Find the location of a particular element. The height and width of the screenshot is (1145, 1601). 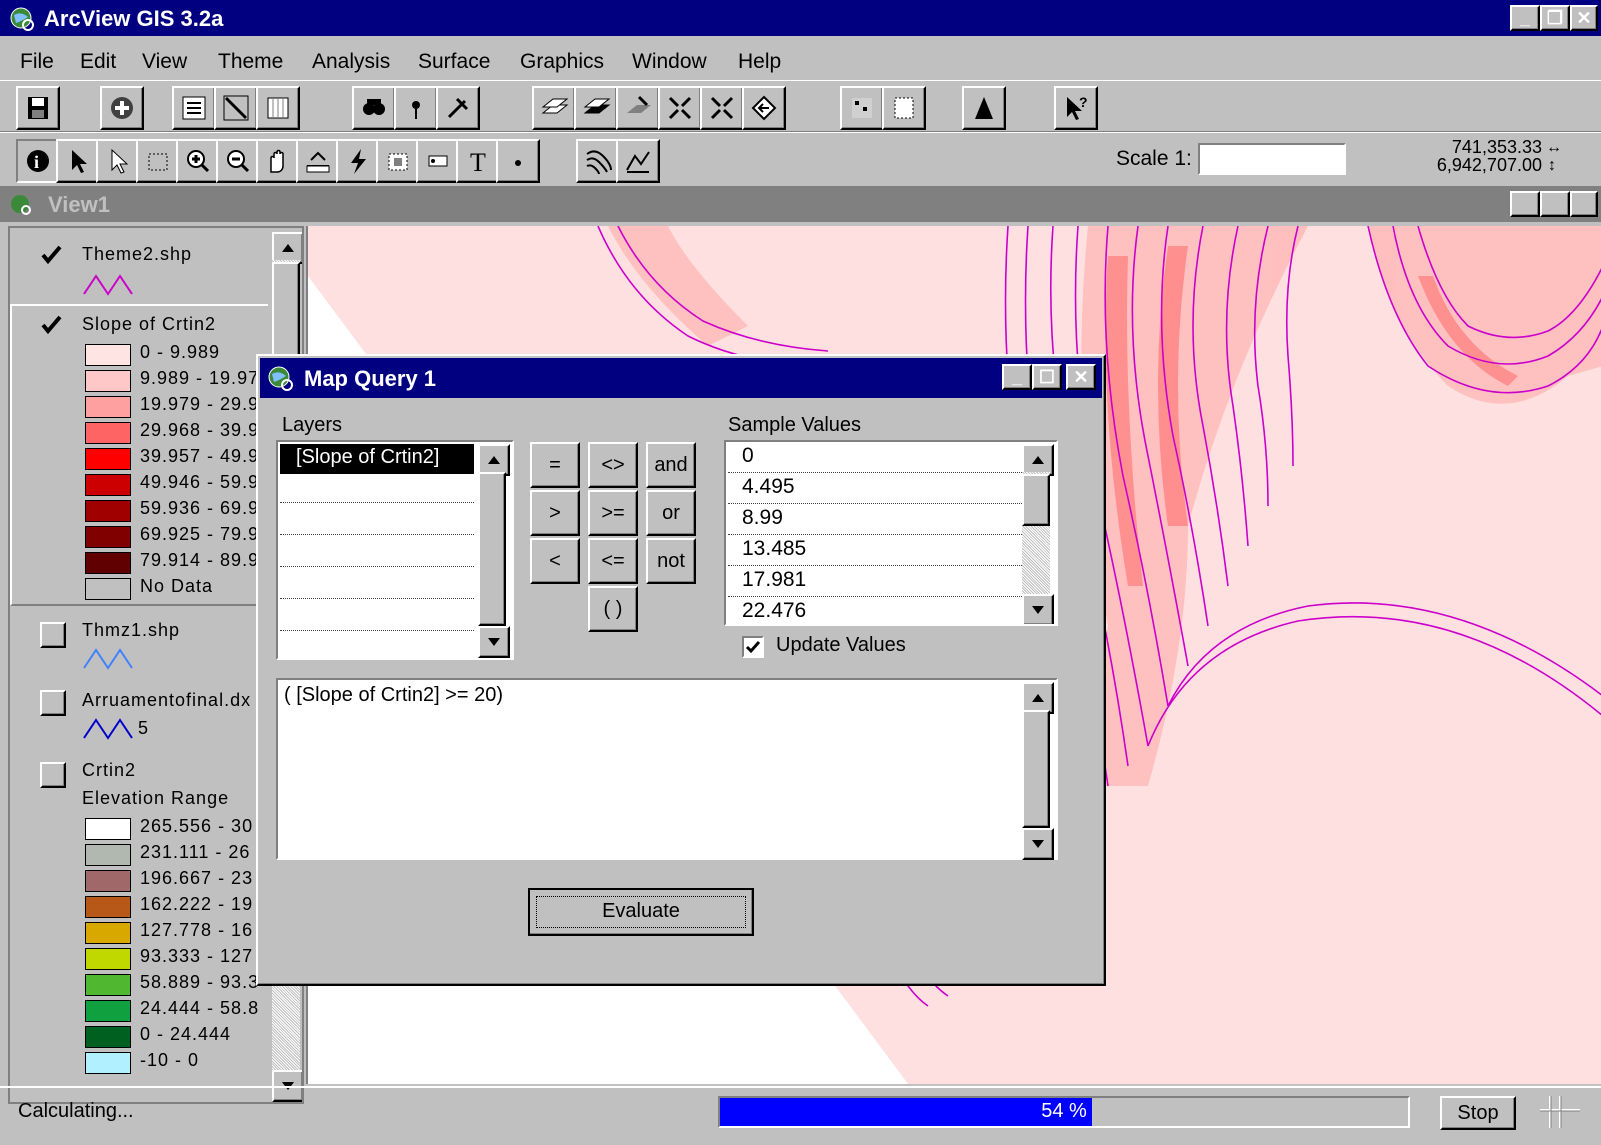

menu-file: File is located at coordinates (37, 62).